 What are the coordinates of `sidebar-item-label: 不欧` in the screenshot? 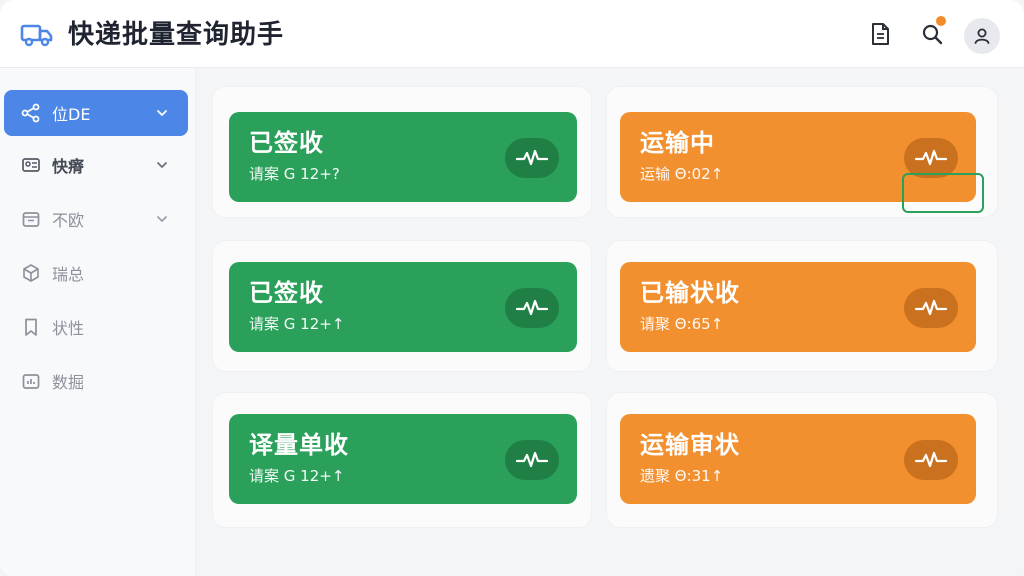 It's located at (68, 220).